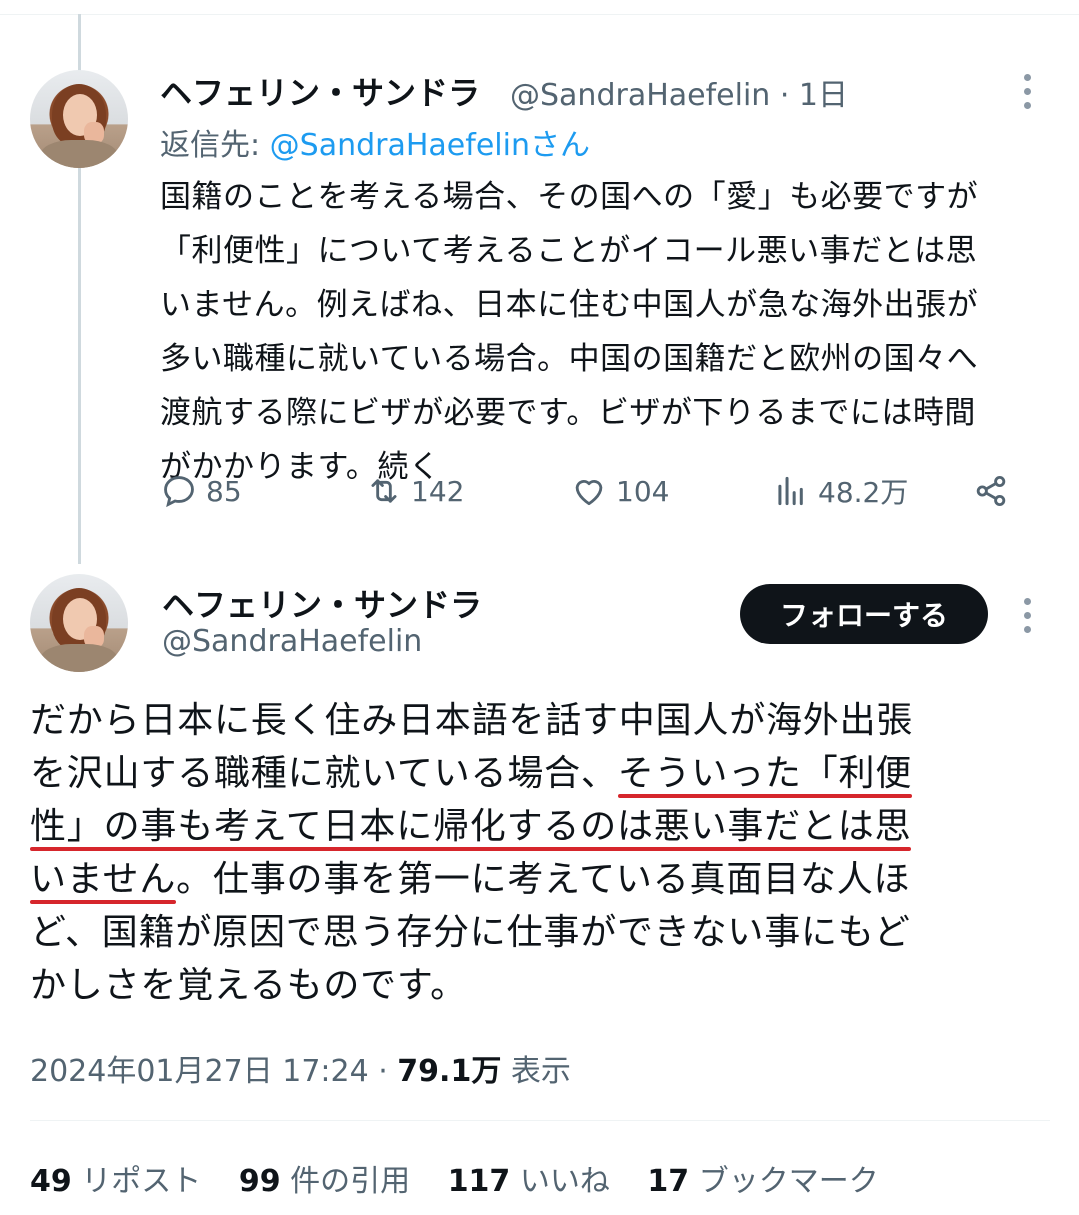 The width and height of the screenshot is (1079, 1215). What do you see at coordinates (539, 14) in the screenshot?
I see `top-divider` at bounding box center [539, 14].